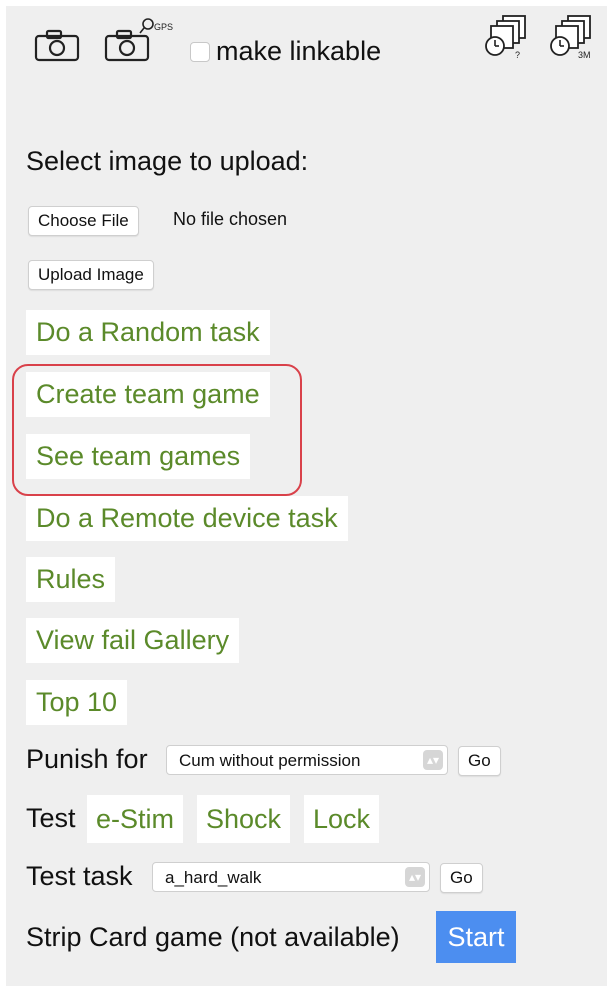 This screenshot has height=995, width=607. I want to click on camera-icon, so click(58, 47).